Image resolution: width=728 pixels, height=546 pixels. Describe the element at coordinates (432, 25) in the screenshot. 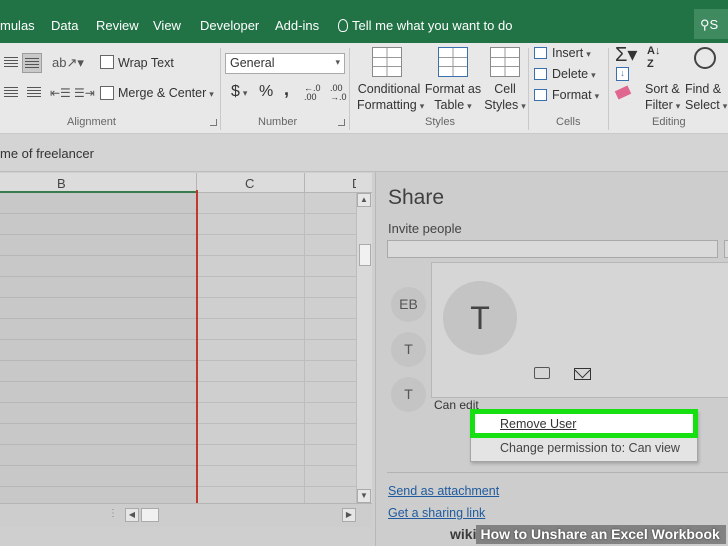

I see `tell-me-text: Tell me what you want to do` at that location.